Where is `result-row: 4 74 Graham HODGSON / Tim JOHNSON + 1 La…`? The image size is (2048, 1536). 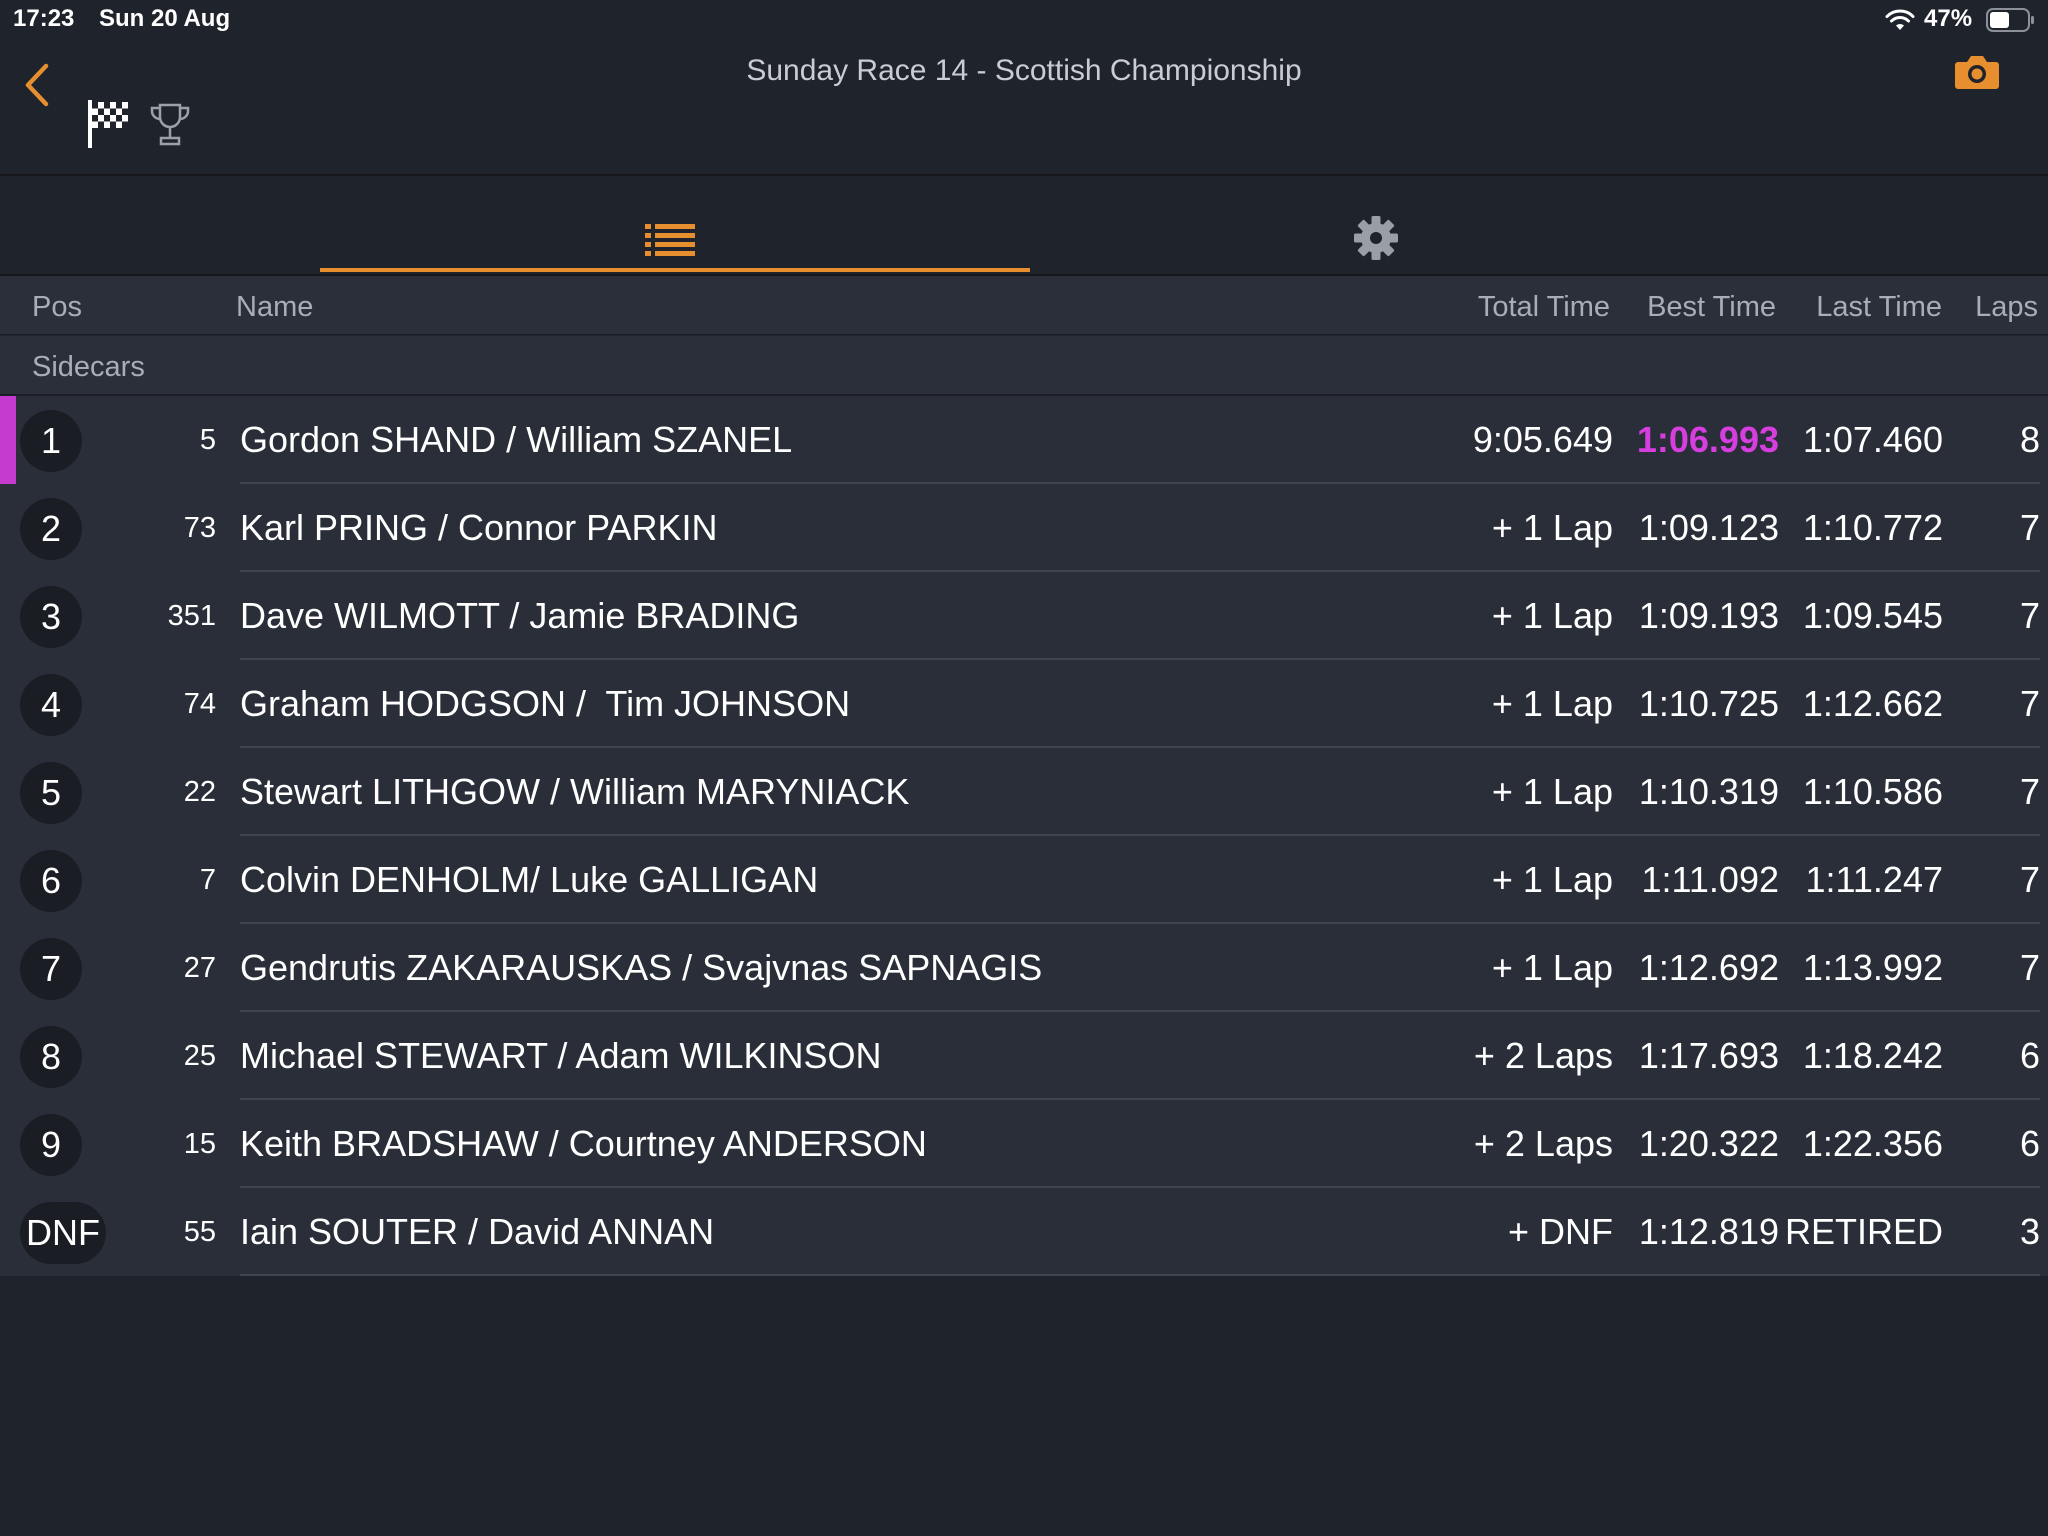 result-row: 4 74 Graham HODGSON / Tim JOHNSON + 1 La… is located at coordinates (1024, 704).